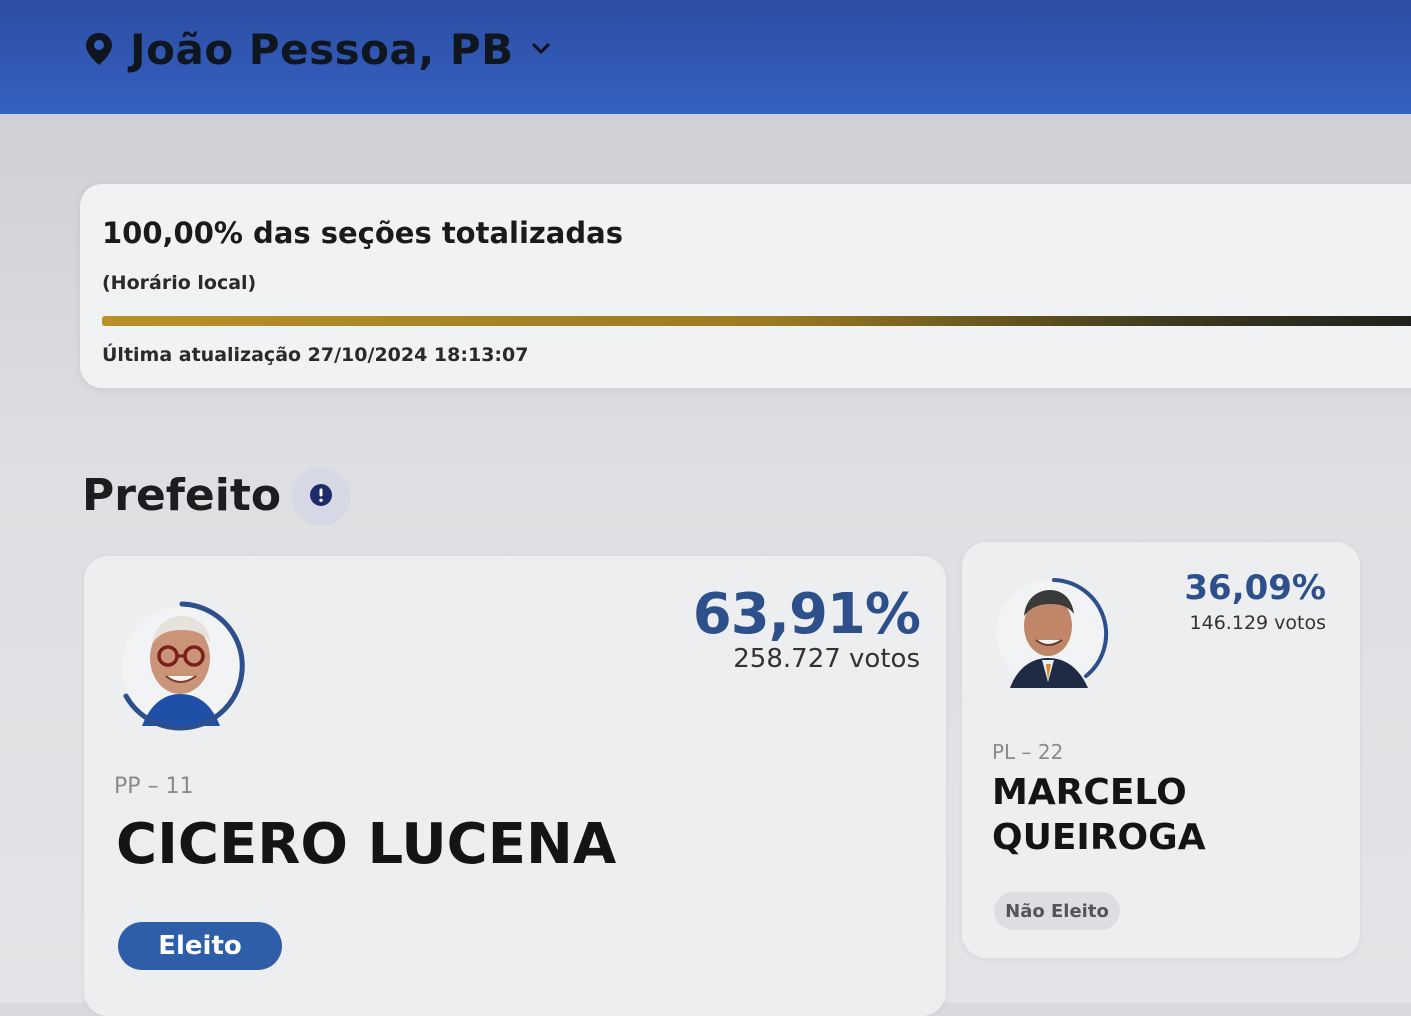 The height and width of the screenshot is (1016, 1411). Describe the element at coordinates (541, 49) in the screenshot. I see `chevron-down-icon` at that location.